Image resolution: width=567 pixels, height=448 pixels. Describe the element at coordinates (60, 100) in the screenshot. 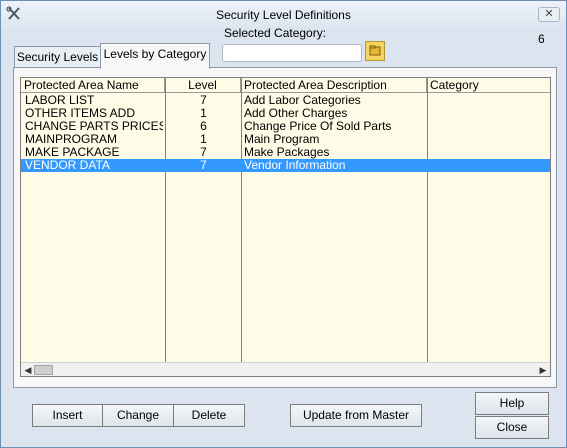

I see `cell-name: LABOR LIST` at that location.